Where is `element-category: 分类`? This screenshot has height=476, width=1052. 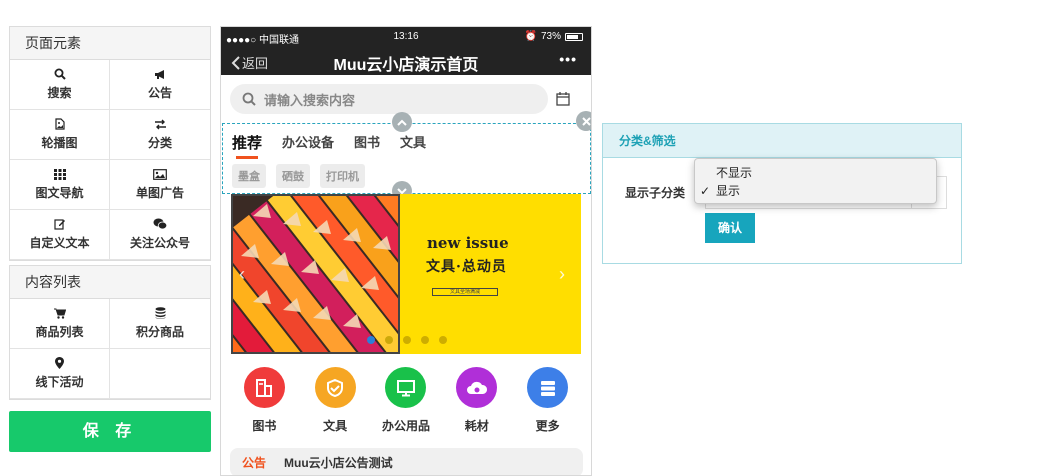
element-category: 分类 is located at coordinates (160, 135).